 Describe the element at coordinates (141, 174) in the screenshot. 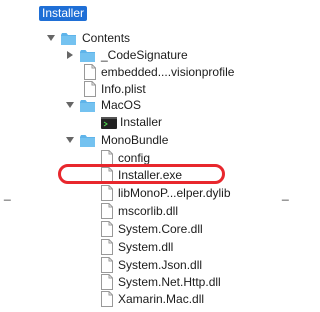

I see `highlight-ring` at that location.